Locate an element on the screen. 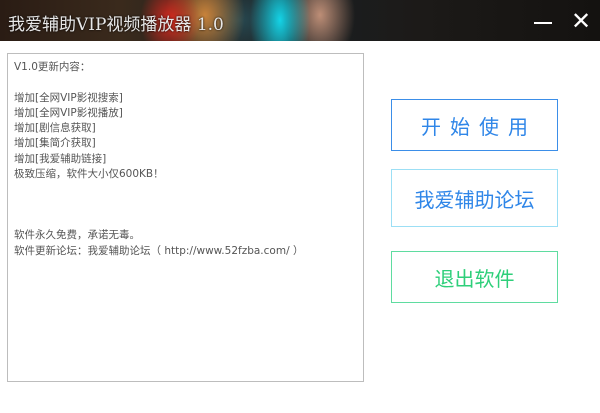  forum-button: 我爱辅助论坛 is located at coordinates (474, 198).